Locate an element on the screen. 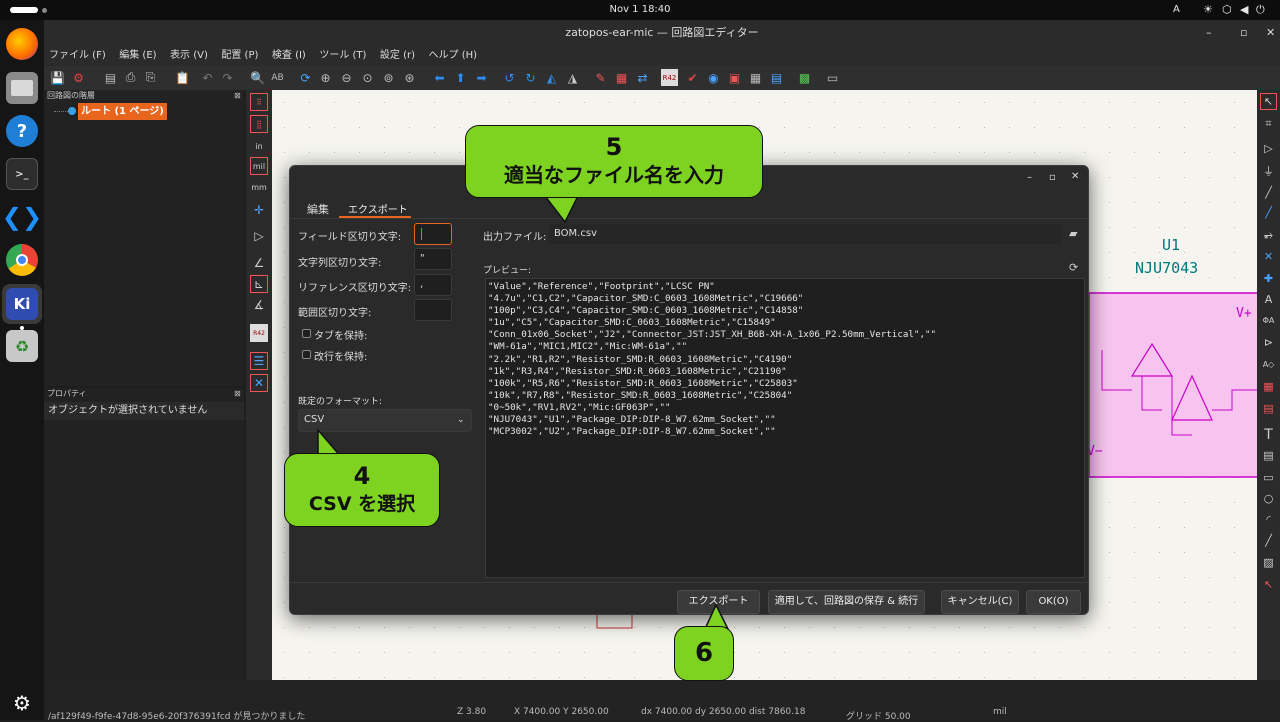 The height and width of the screenshot is (722, 1280). annotation-icon: R42 is located at coordinates (259, 333).